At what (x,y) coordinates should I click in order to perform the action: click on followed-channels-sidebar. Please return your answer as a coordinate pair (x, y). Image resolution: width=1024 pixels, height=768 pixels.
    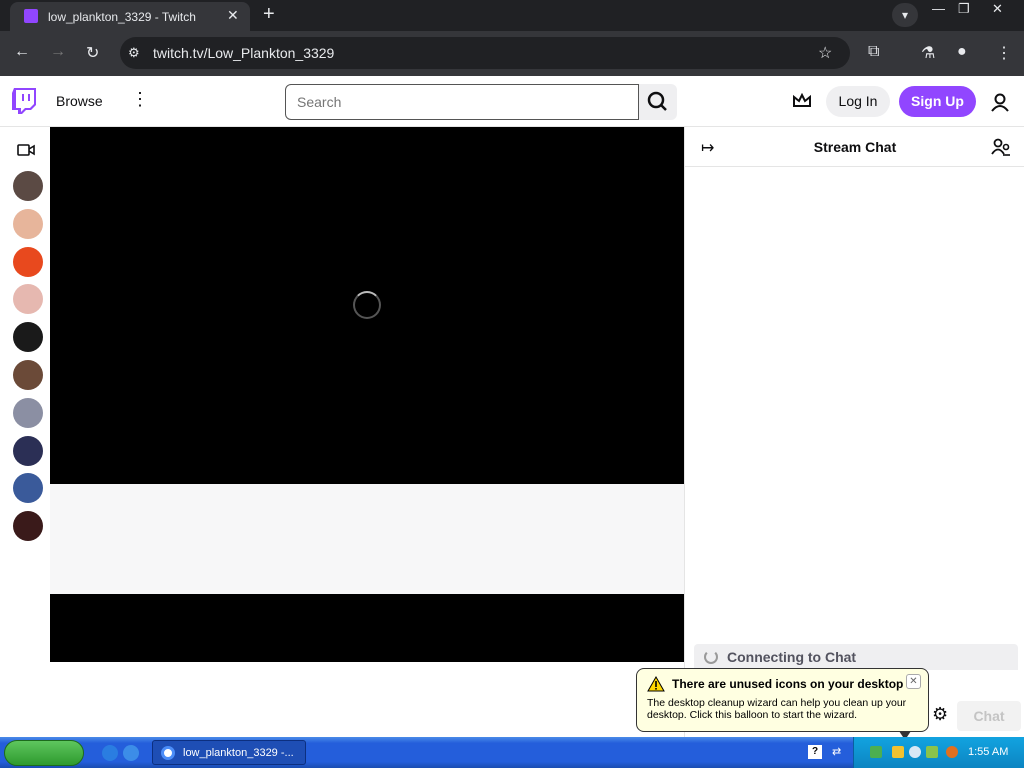
    Looking at the image, I should click on (25, 432).